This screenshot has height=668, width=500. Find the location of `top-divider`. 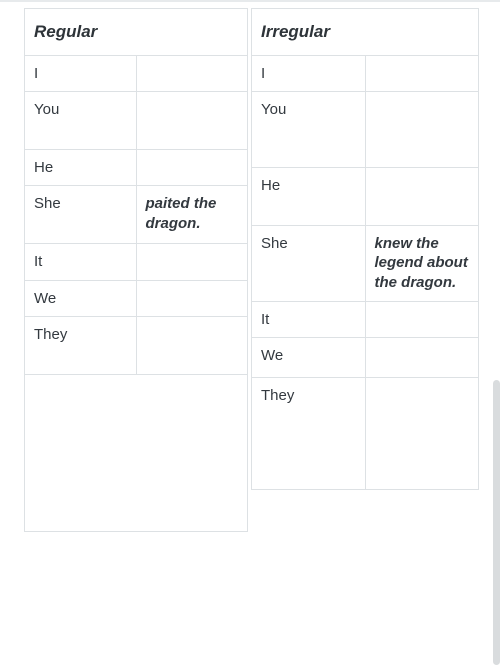

top-divider is located at coordinates (250, 1).